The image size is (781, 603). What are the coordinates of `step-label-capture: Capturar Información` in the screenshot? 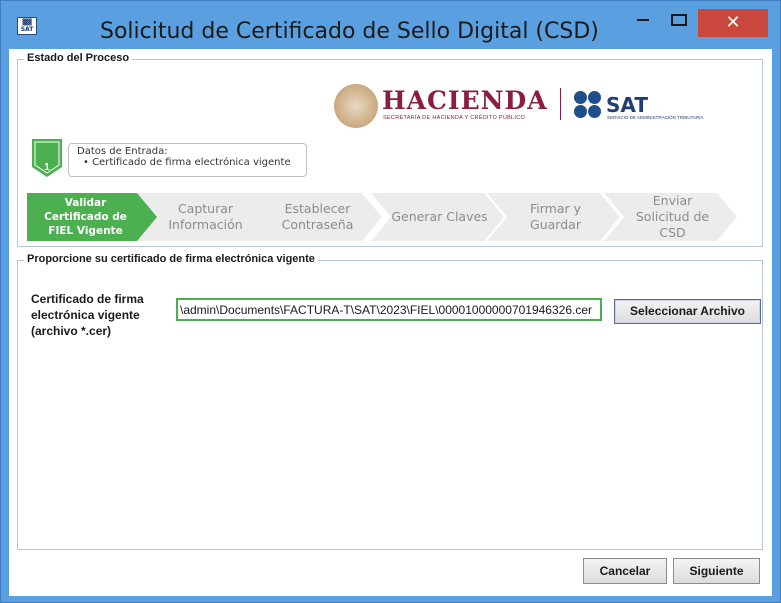 It's located at (205, 216).